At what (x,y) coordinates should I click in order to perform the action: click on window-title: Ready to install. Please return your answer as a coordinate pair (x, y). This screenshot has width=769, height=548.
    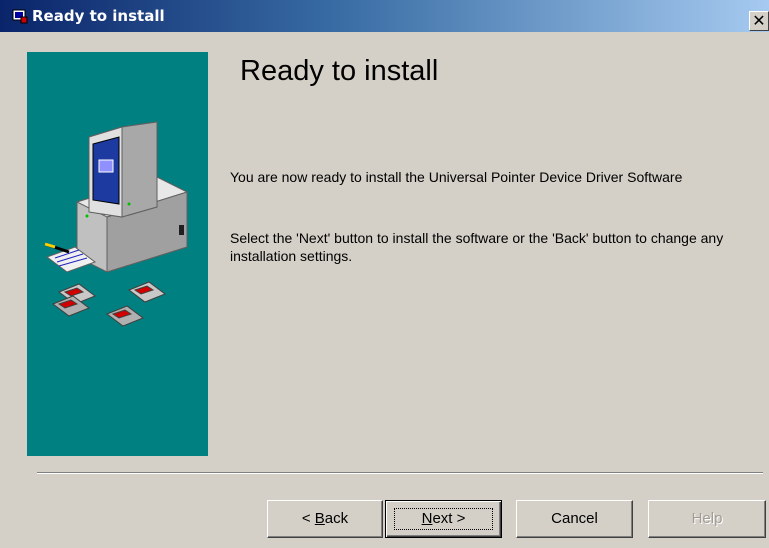
    Looking at the image, I should click on (98, 16).